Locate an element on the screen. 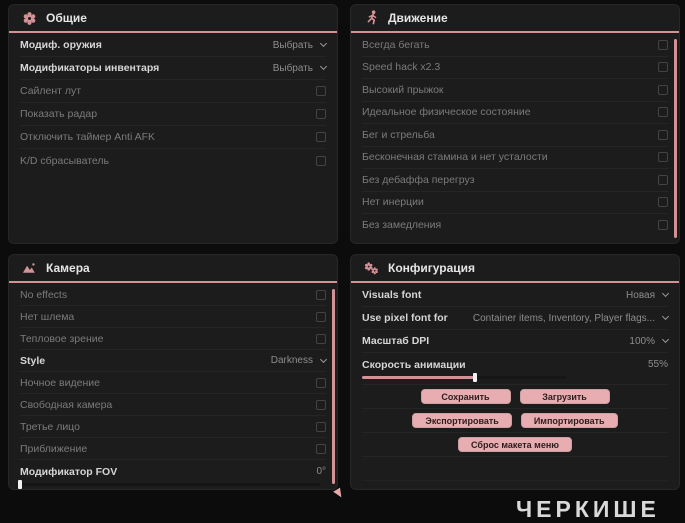 This screenshot has height=523, width=685. setting-row-no-slowdown: Без замедления is located at coordinates (515, 225).